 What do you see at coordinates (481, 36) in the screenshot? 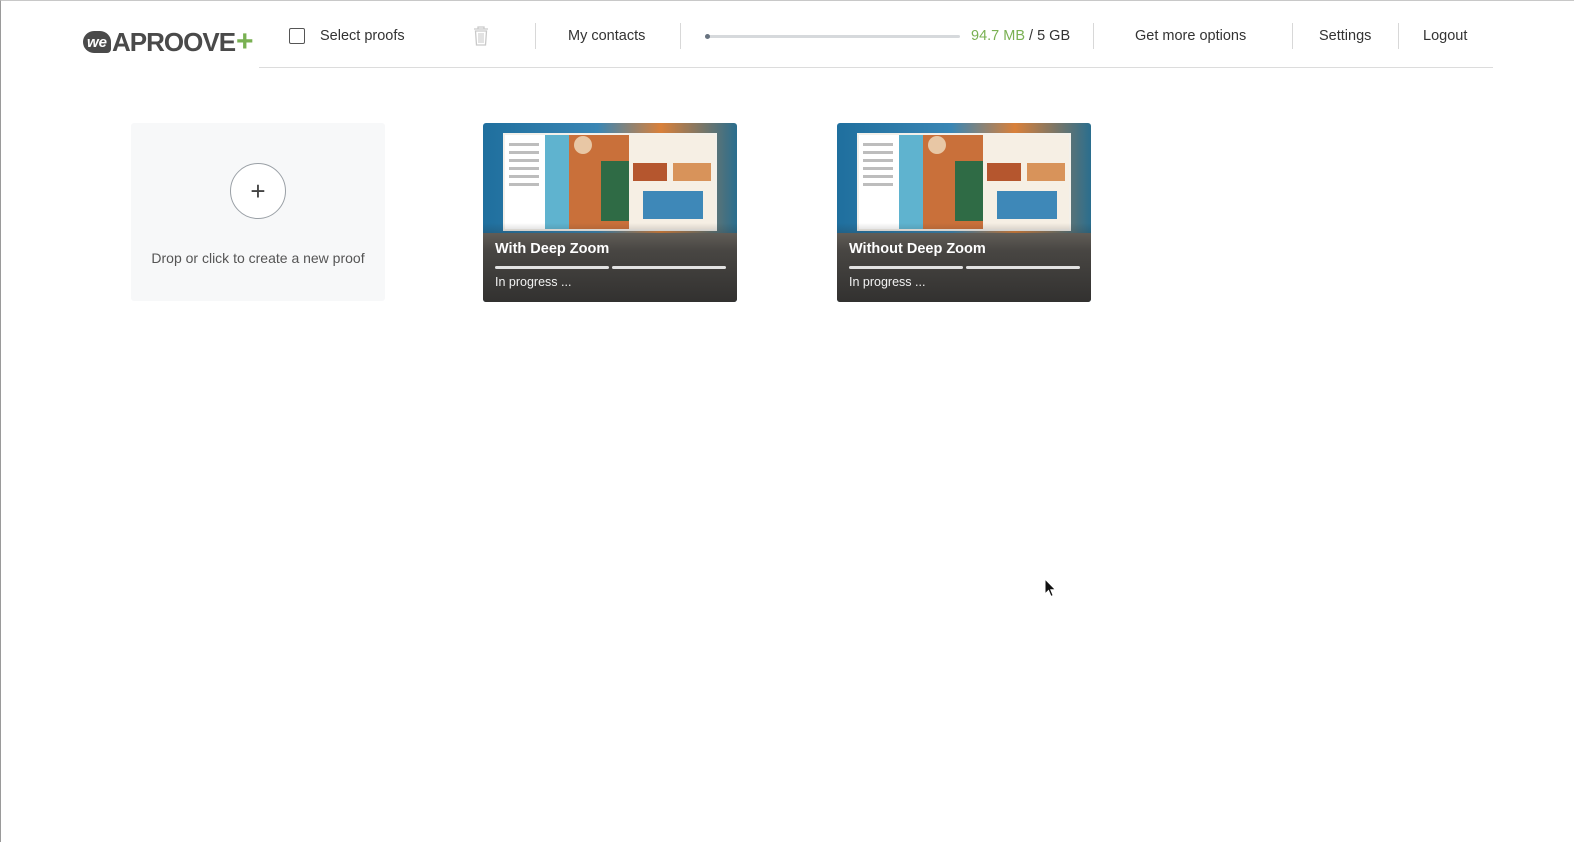
I see `trash-icon` at bounding box center [481, 36].